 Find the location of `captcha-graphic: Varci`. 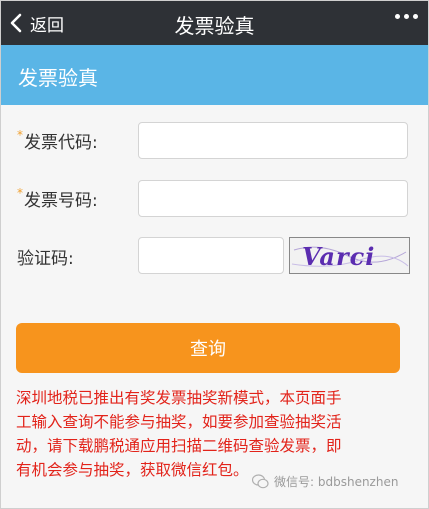

captcha-graphic: Varci is located at coordinates (350, 256).